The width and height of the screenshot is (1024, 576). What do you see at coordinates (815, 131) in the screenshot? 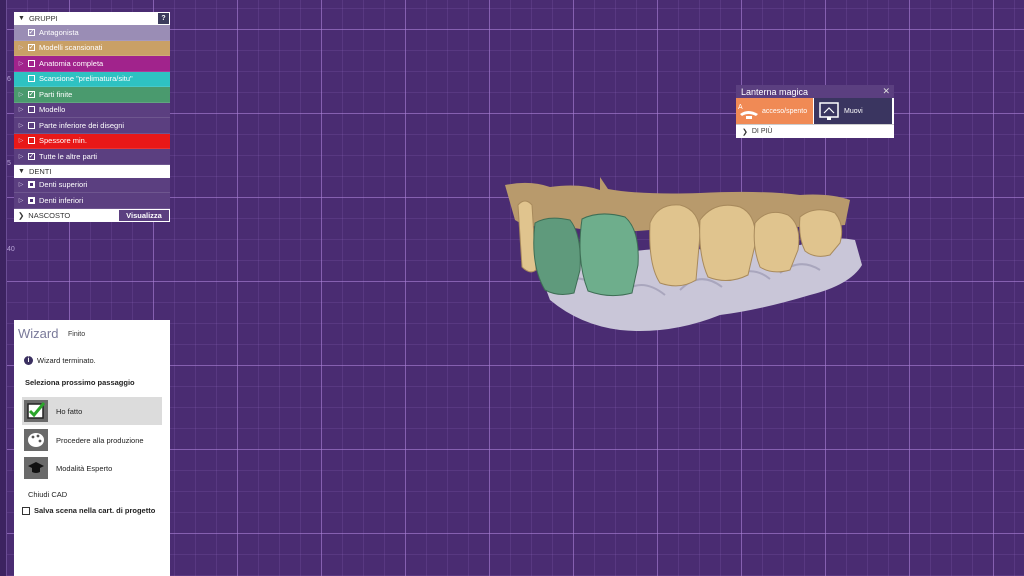
I see `more-toggle: ❯ DI PIÙ` at bounding box center [815, 131].